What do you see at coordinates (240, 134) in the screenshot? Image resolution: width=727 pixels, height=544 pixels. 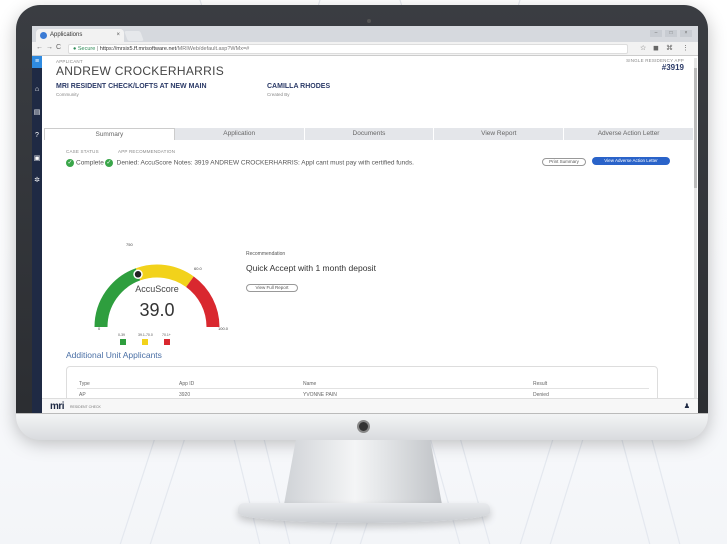 I see `tab-application: Application` at bounding box center [240, 134].